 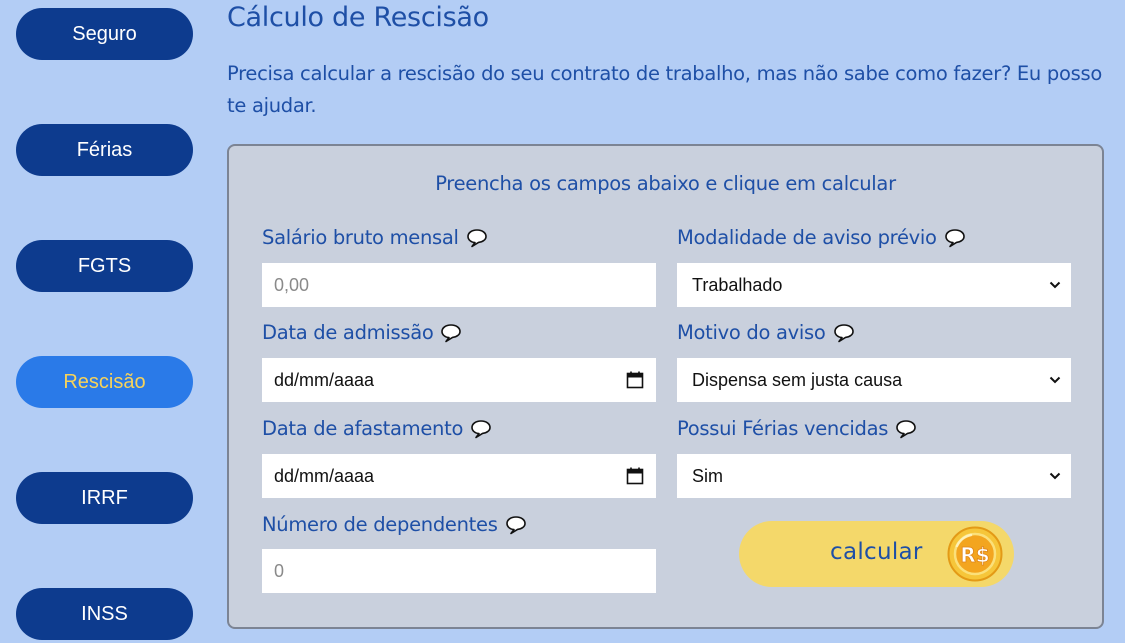 I want to click on sidebar-item-seguro: Seguro, so click(x=104, y=34).